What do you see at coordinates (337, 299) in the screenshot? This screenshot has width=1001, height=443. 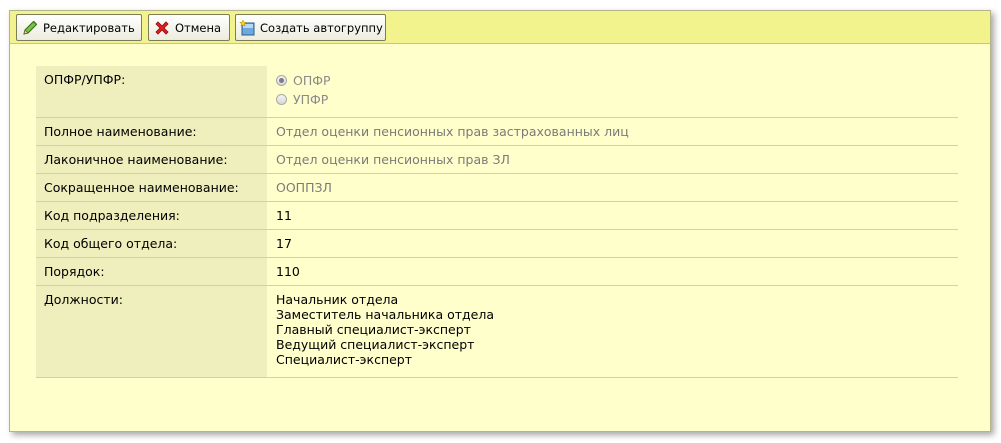 I see `position-item: Начальник отдела` at bounding box center [337, 299].